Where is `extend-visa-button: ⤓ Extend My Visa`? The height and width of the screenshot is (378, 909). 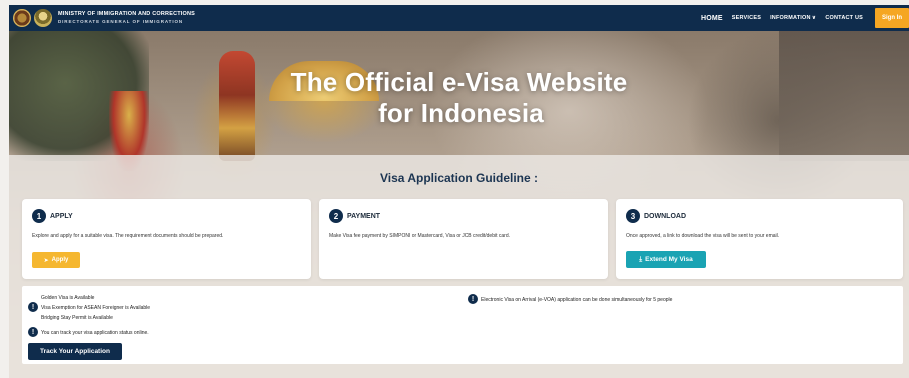
extend-visa-button: ⤓ Extend My Visa is located at coordinates (666, 259).